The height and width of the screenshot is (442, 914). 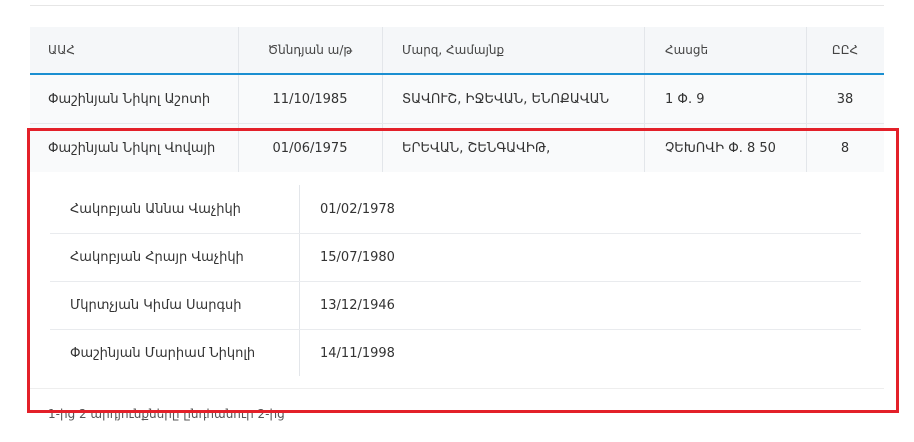 I want to click on member-birth-date: 01/02/1978, so click(x=357, y=209).